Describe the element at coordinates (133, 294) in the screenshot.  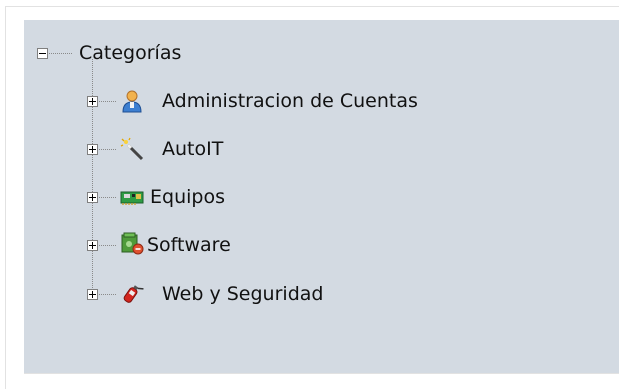
I see `fire-extinguisher-icon` at that location.